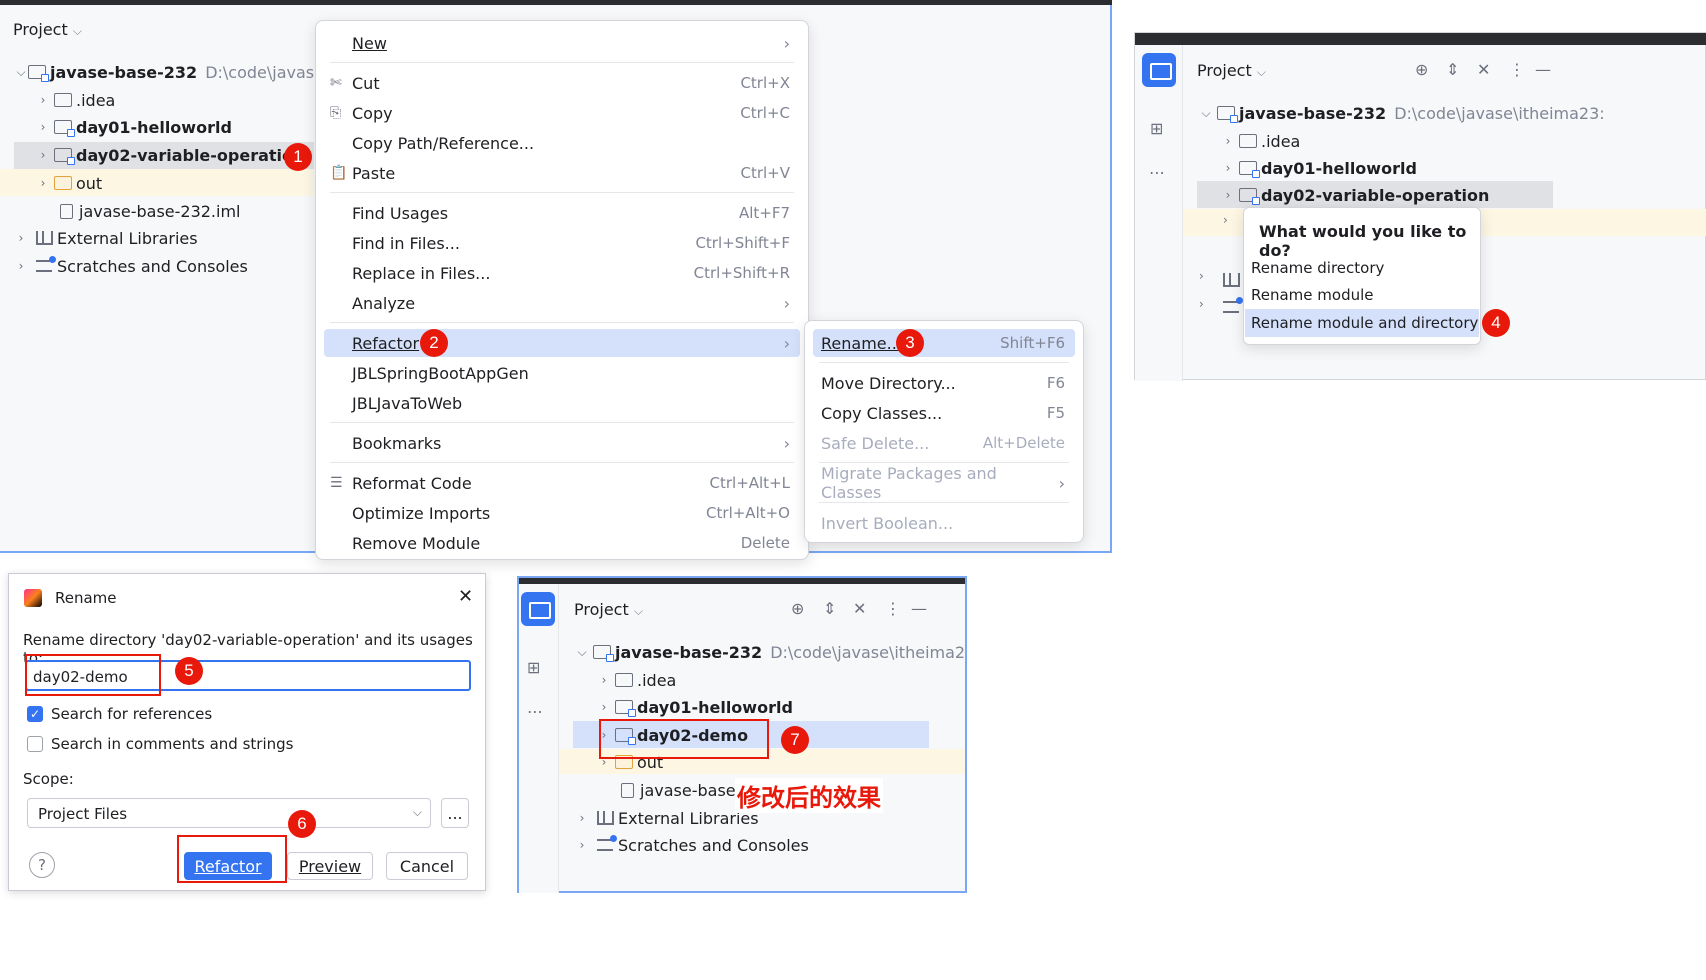 This screenshot has height=980, width=1706. I want to click on copy-icon: ⎘, so click(336, 113).